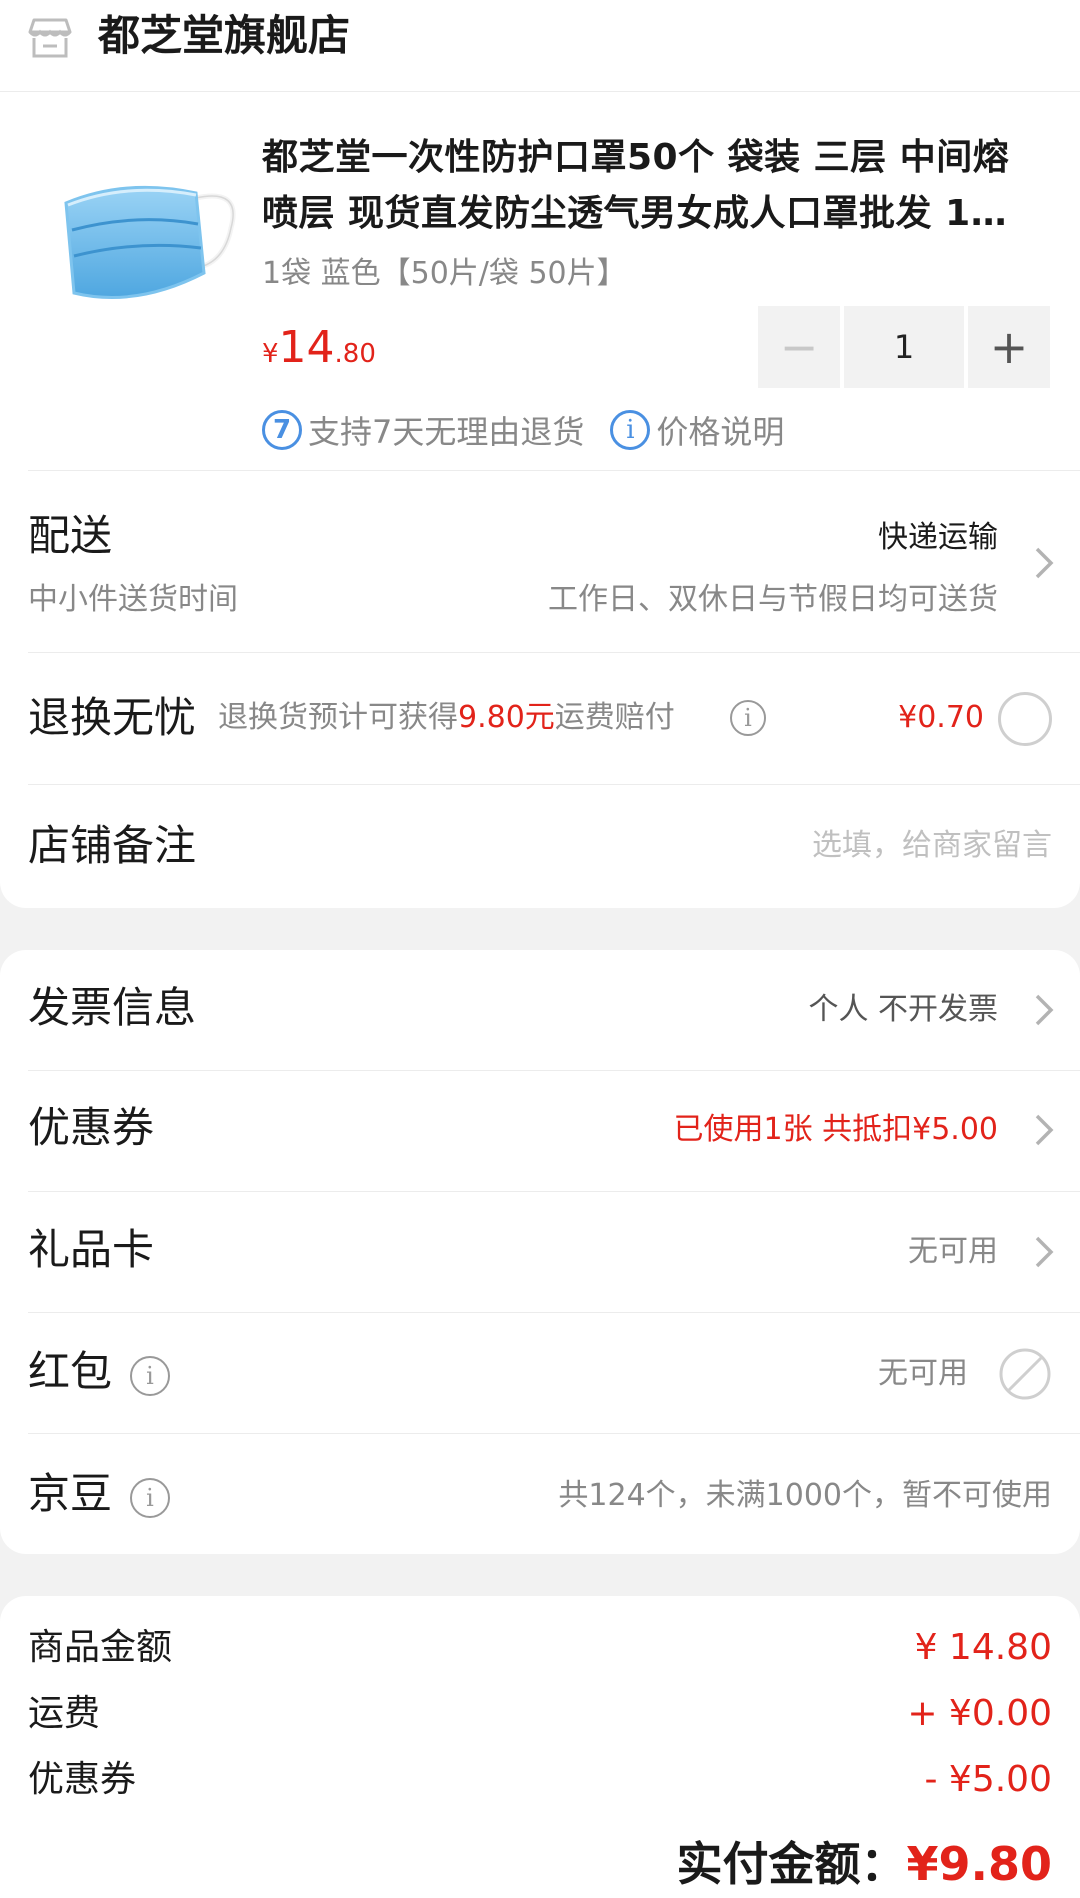 Image resolution: width=1080 pixels, height=1898 pixels. Describe the element at coordinates (91, 1127) in the screenshot. I see `coupon-label: 优惠券` at that location.